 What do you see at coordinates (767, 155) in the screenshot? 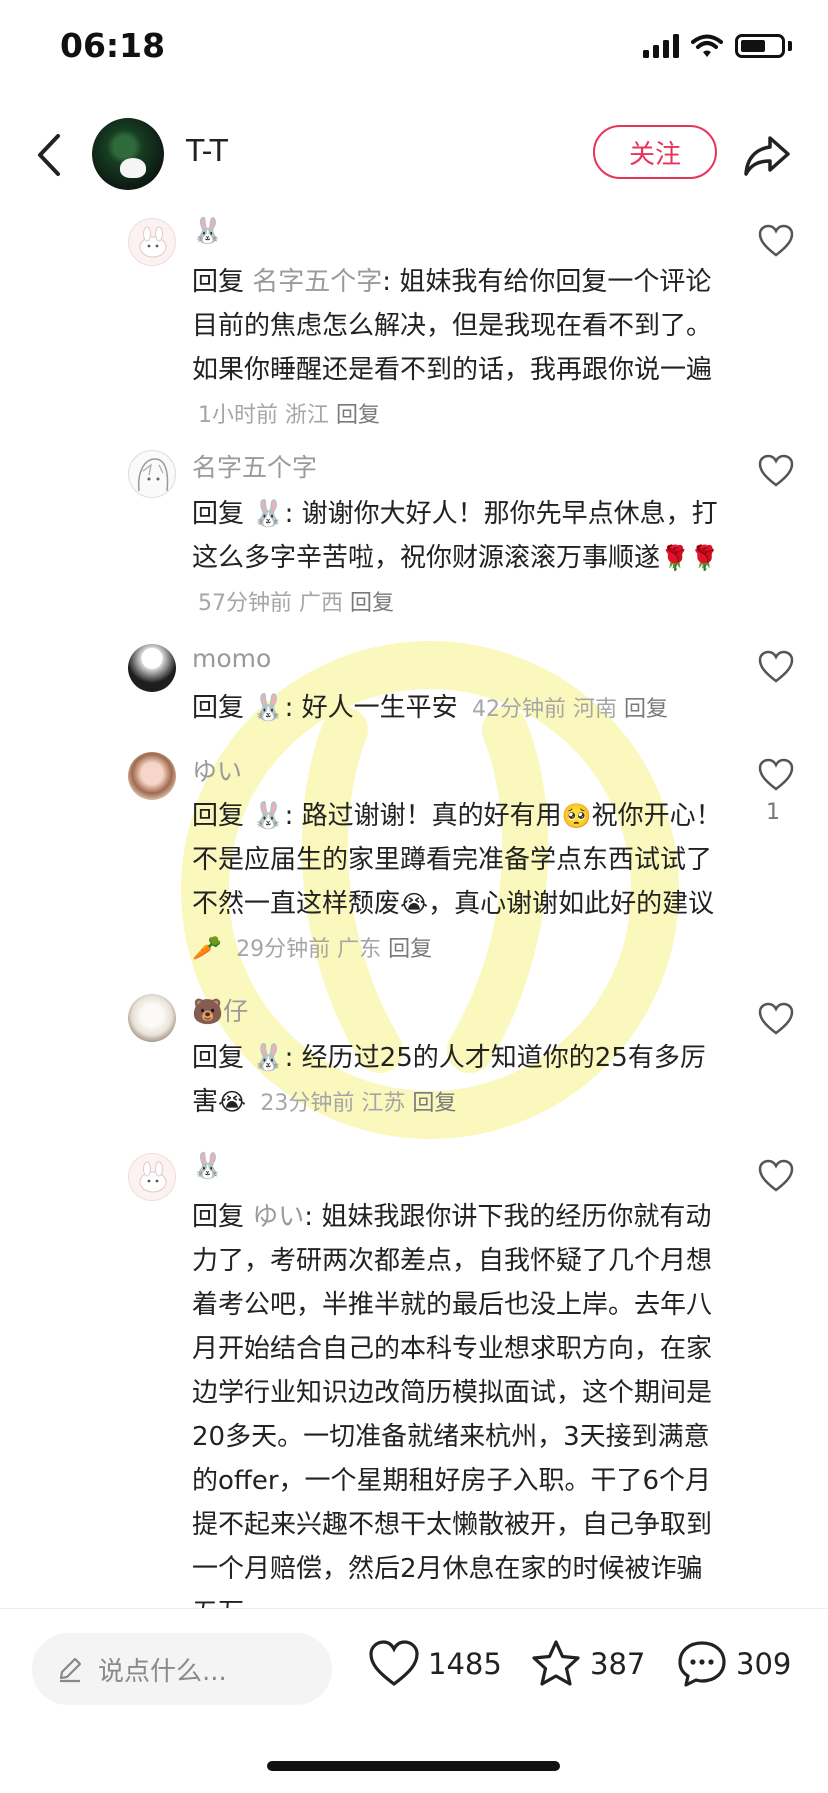
I see `share-icon` at bounding box center [767, 155].